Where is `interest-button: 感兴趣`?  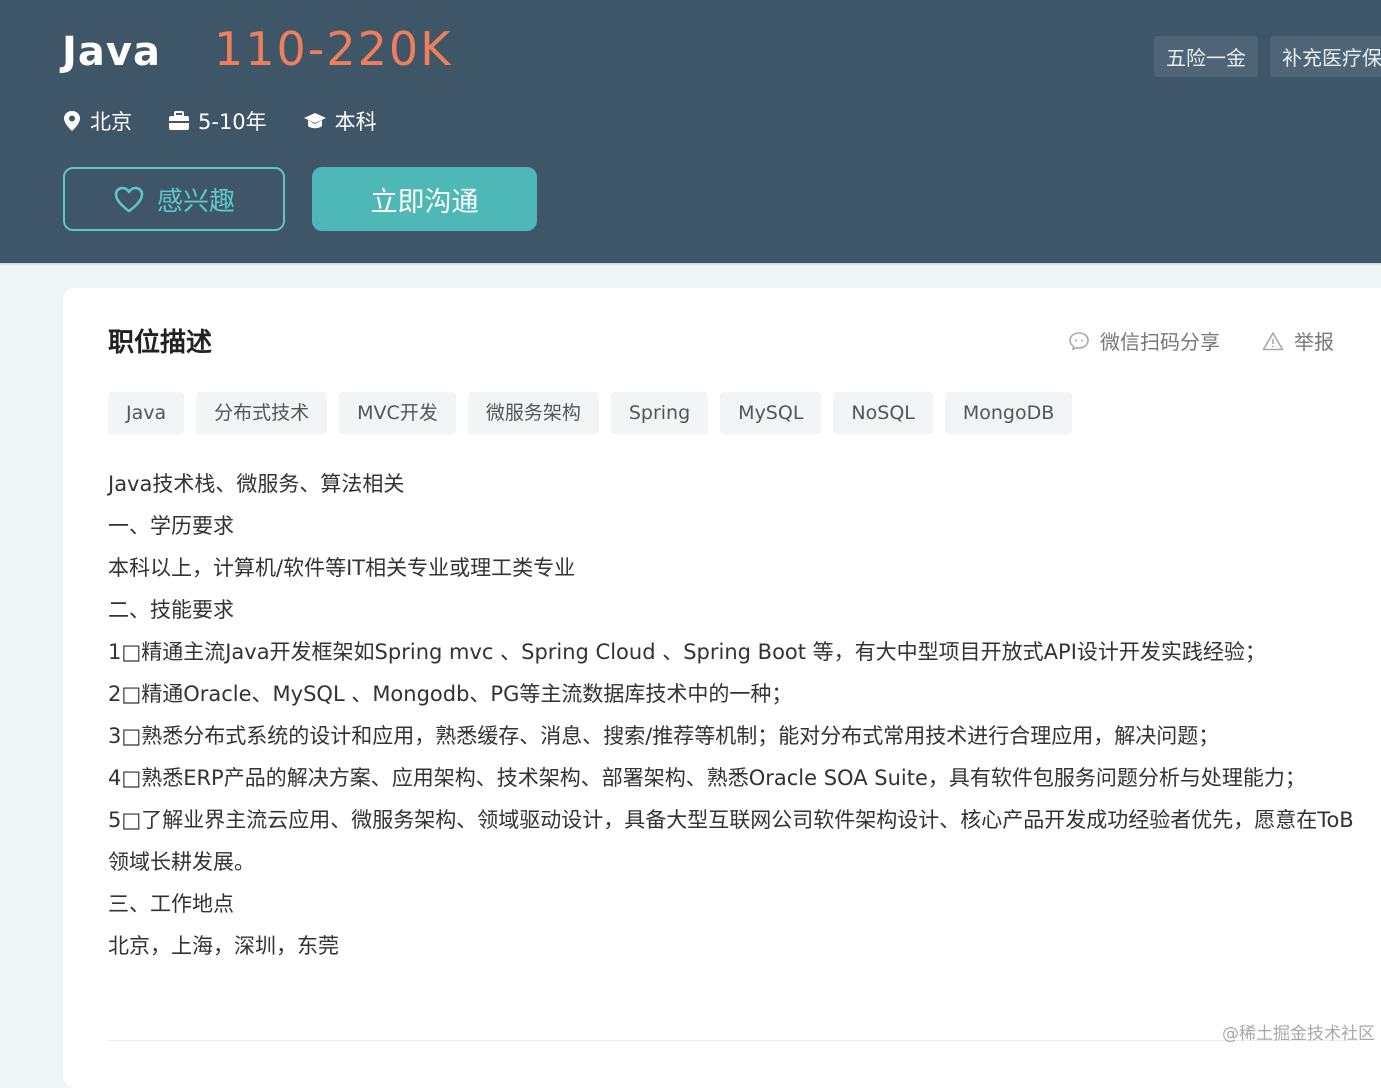 interest-button: 感兴趣 is located at coordinates (174, 199).